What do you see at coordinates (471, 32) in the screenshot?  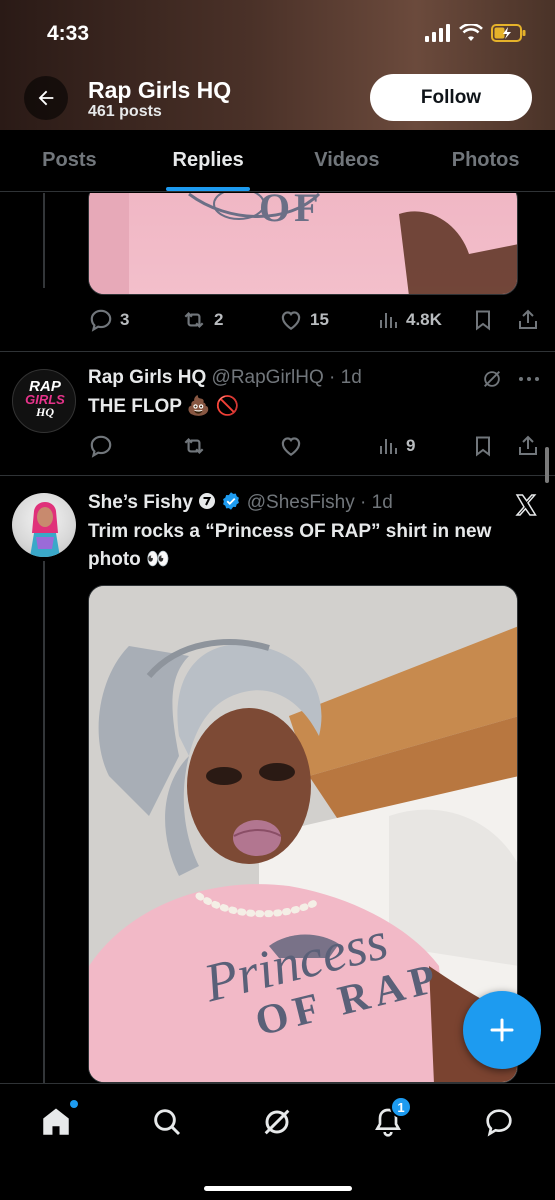 I see `wifi-icon` at bounding box center [471, 32].